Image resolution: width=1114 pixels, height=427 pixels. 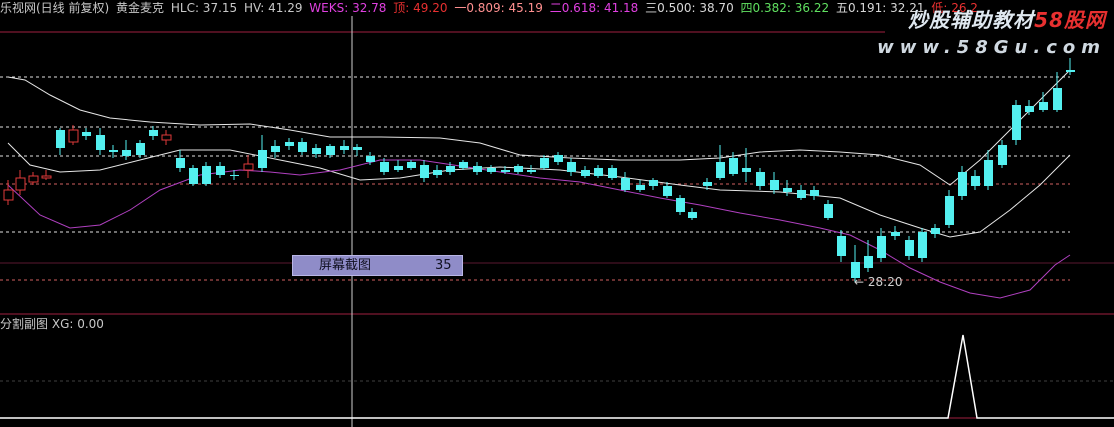 What do you see at coordinates (785, 8) in the screenshot?
I see `level-4-value: 四0.382: 36.22` at bounding box center [785, 8].